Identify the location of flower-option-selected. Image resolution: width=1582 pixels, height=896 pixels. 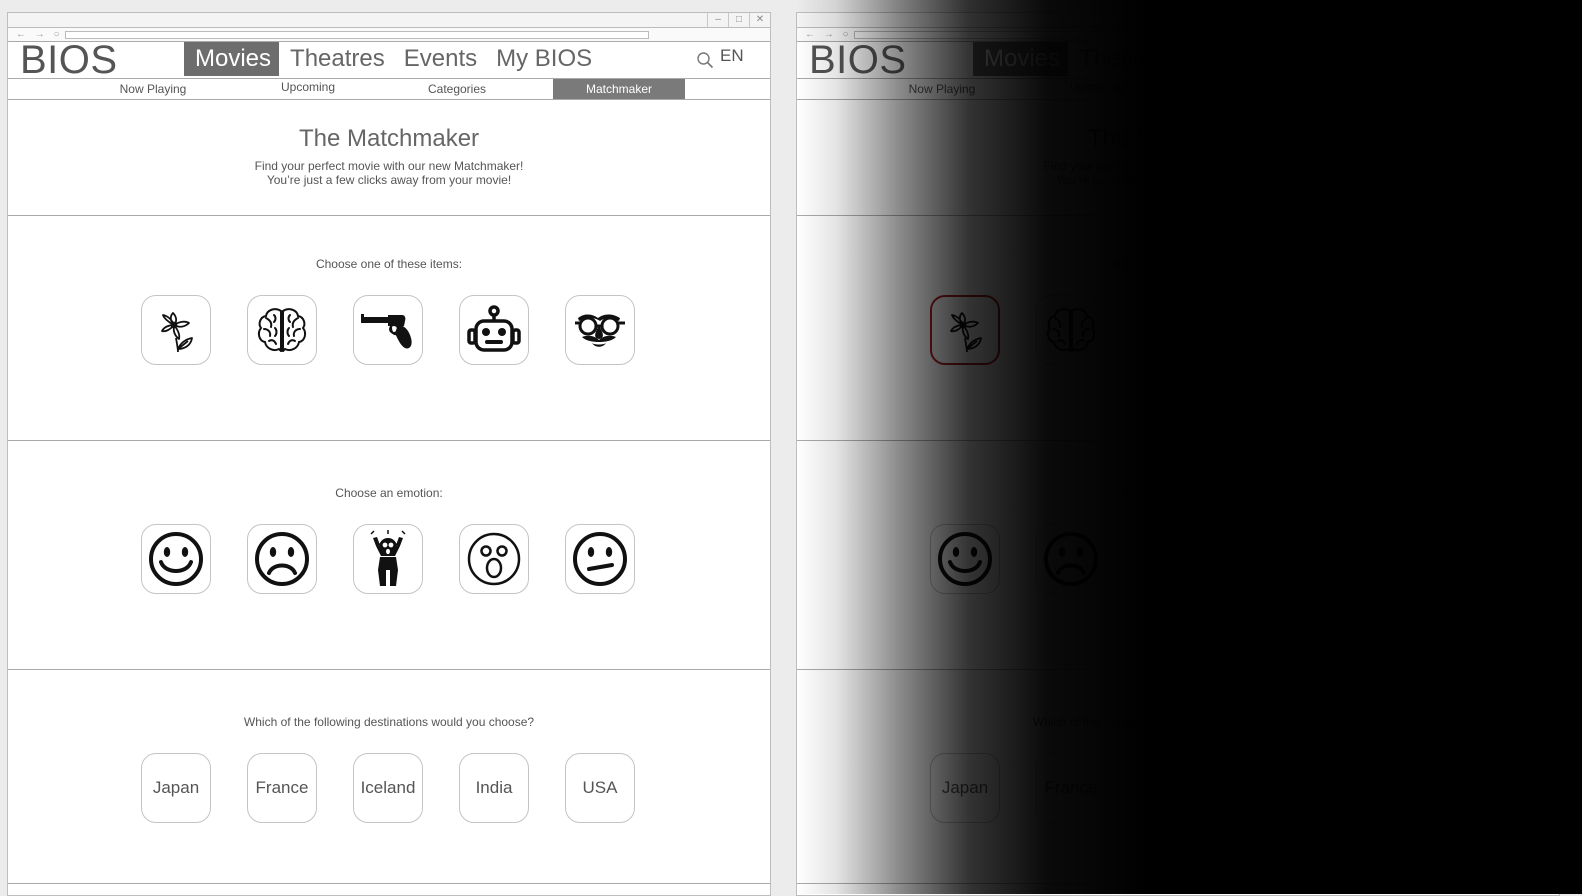
(965, 330).